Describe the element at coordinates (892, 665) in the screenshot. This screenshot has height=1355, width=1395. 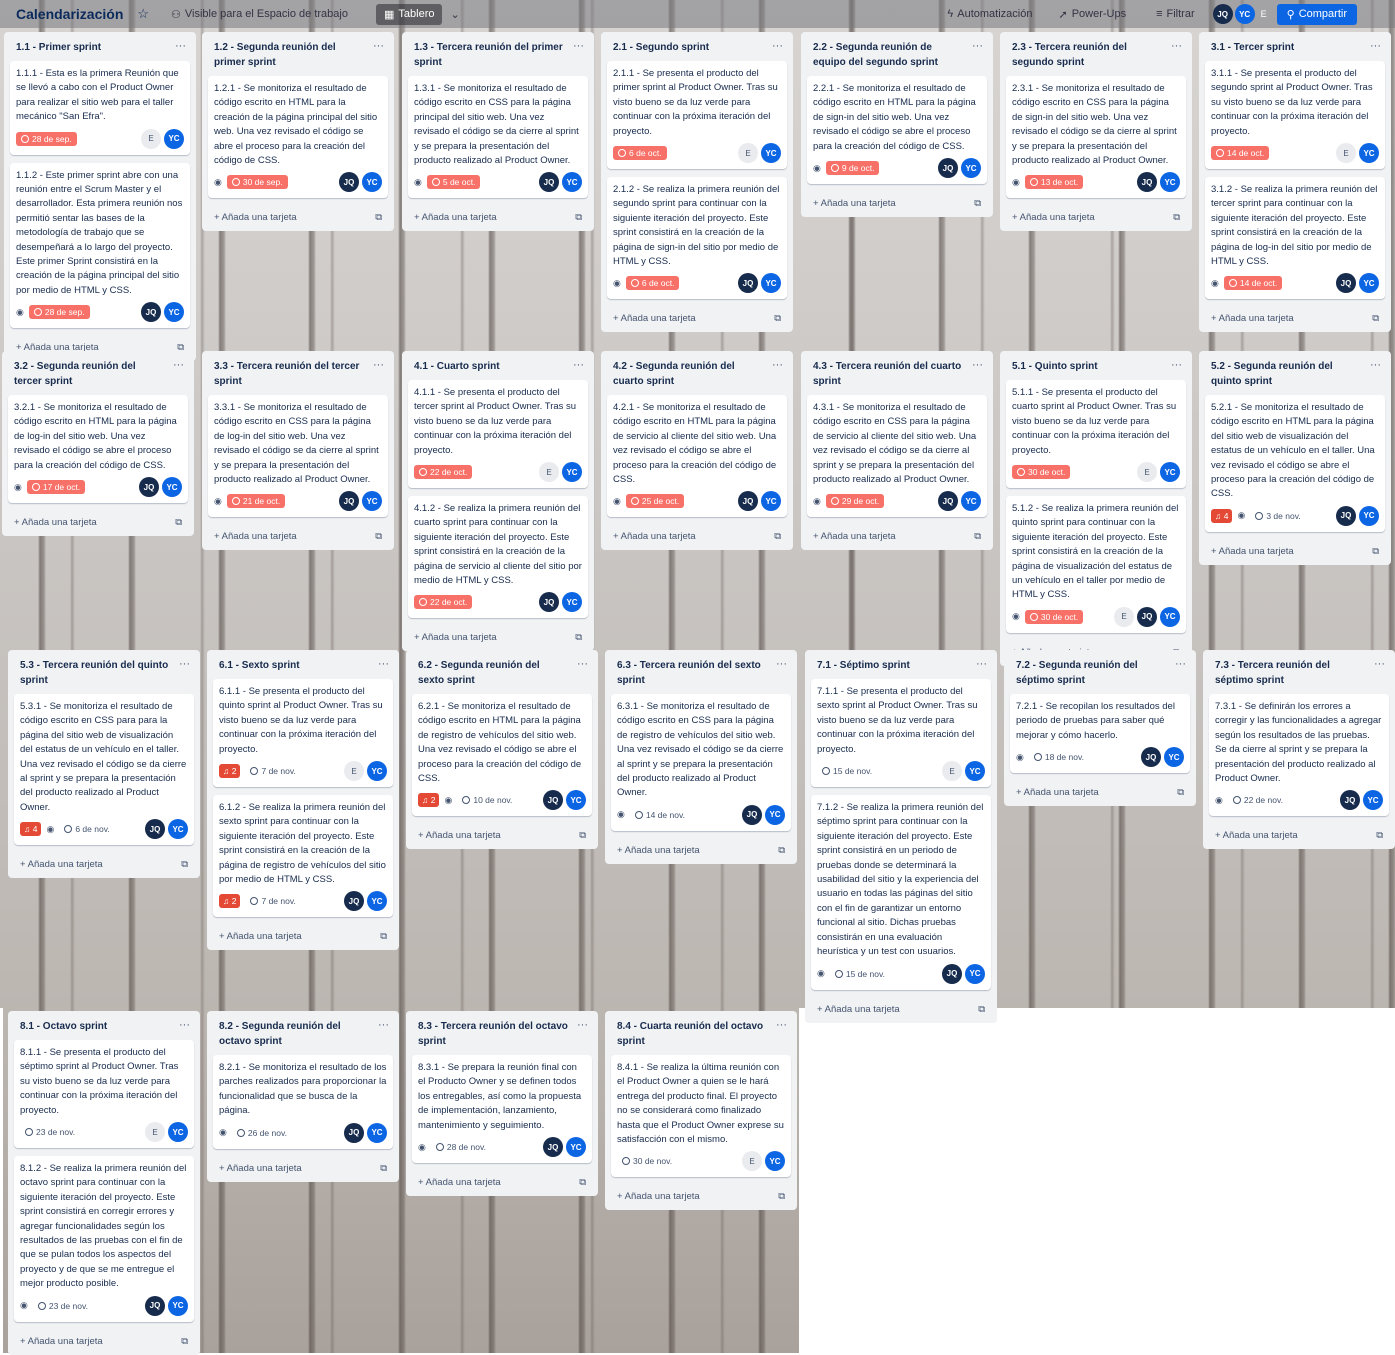
I see `list-title: 7.1 - Séptimo sprint` at that location.